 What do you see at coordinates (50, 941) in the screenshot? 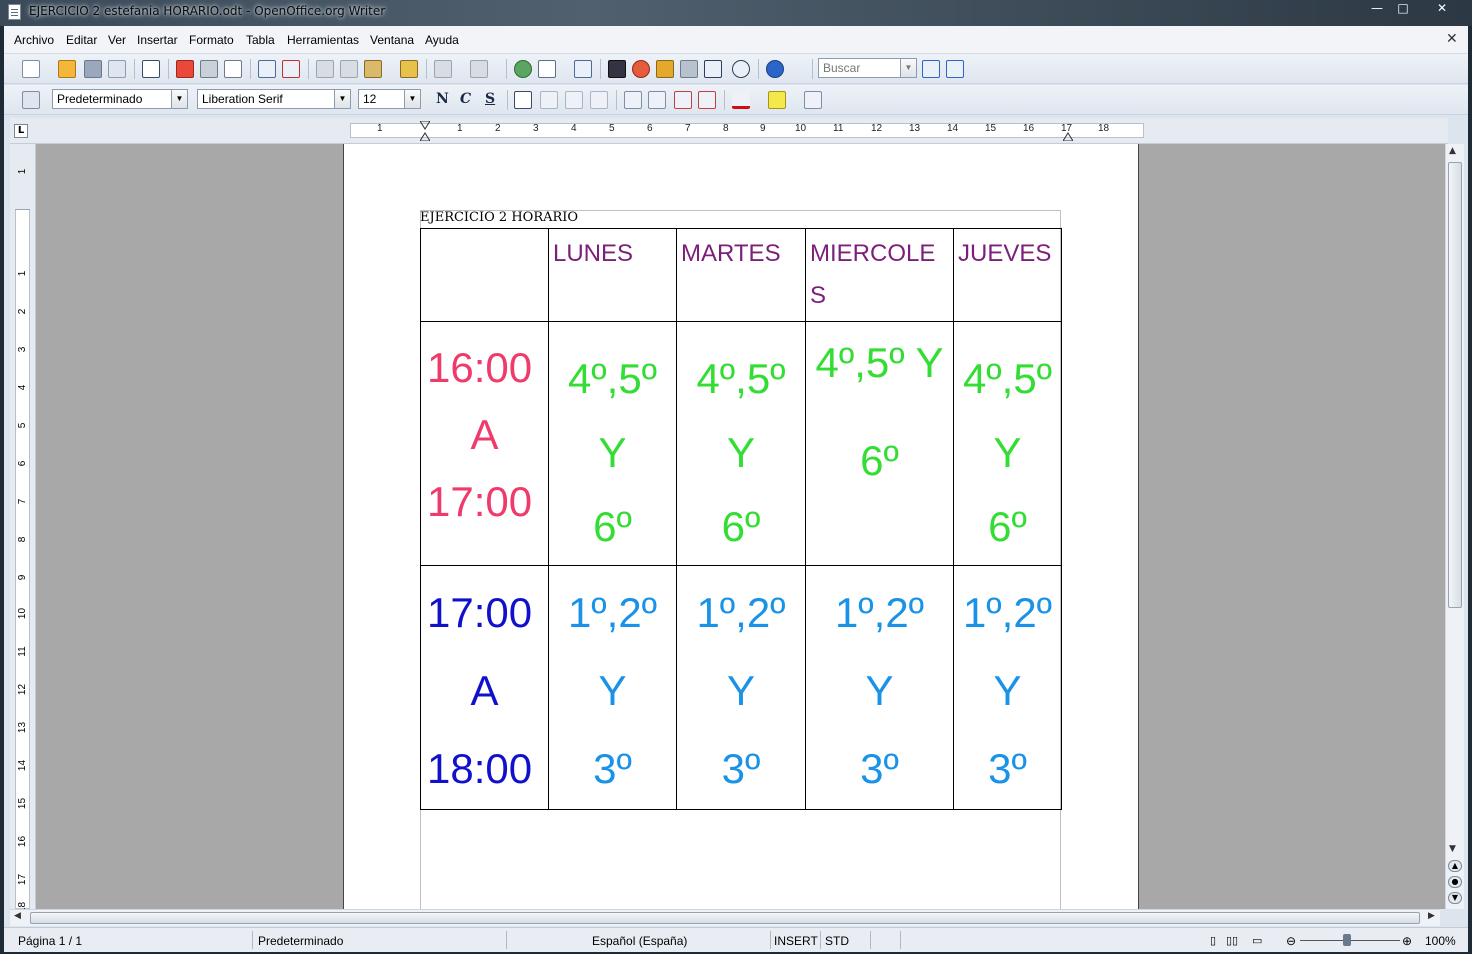
I see `page-indicator: Página 1 / 1` at bounding box center [50, 941].